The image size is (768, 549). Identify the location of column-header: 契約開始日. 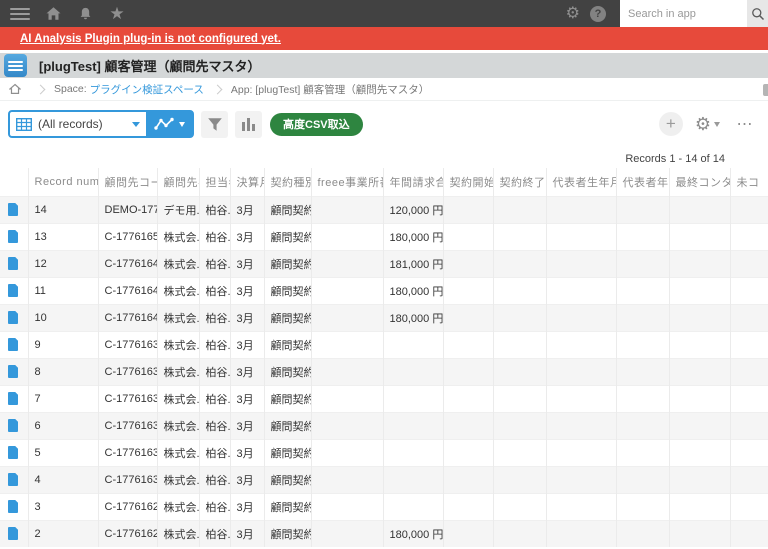
(468, 182).